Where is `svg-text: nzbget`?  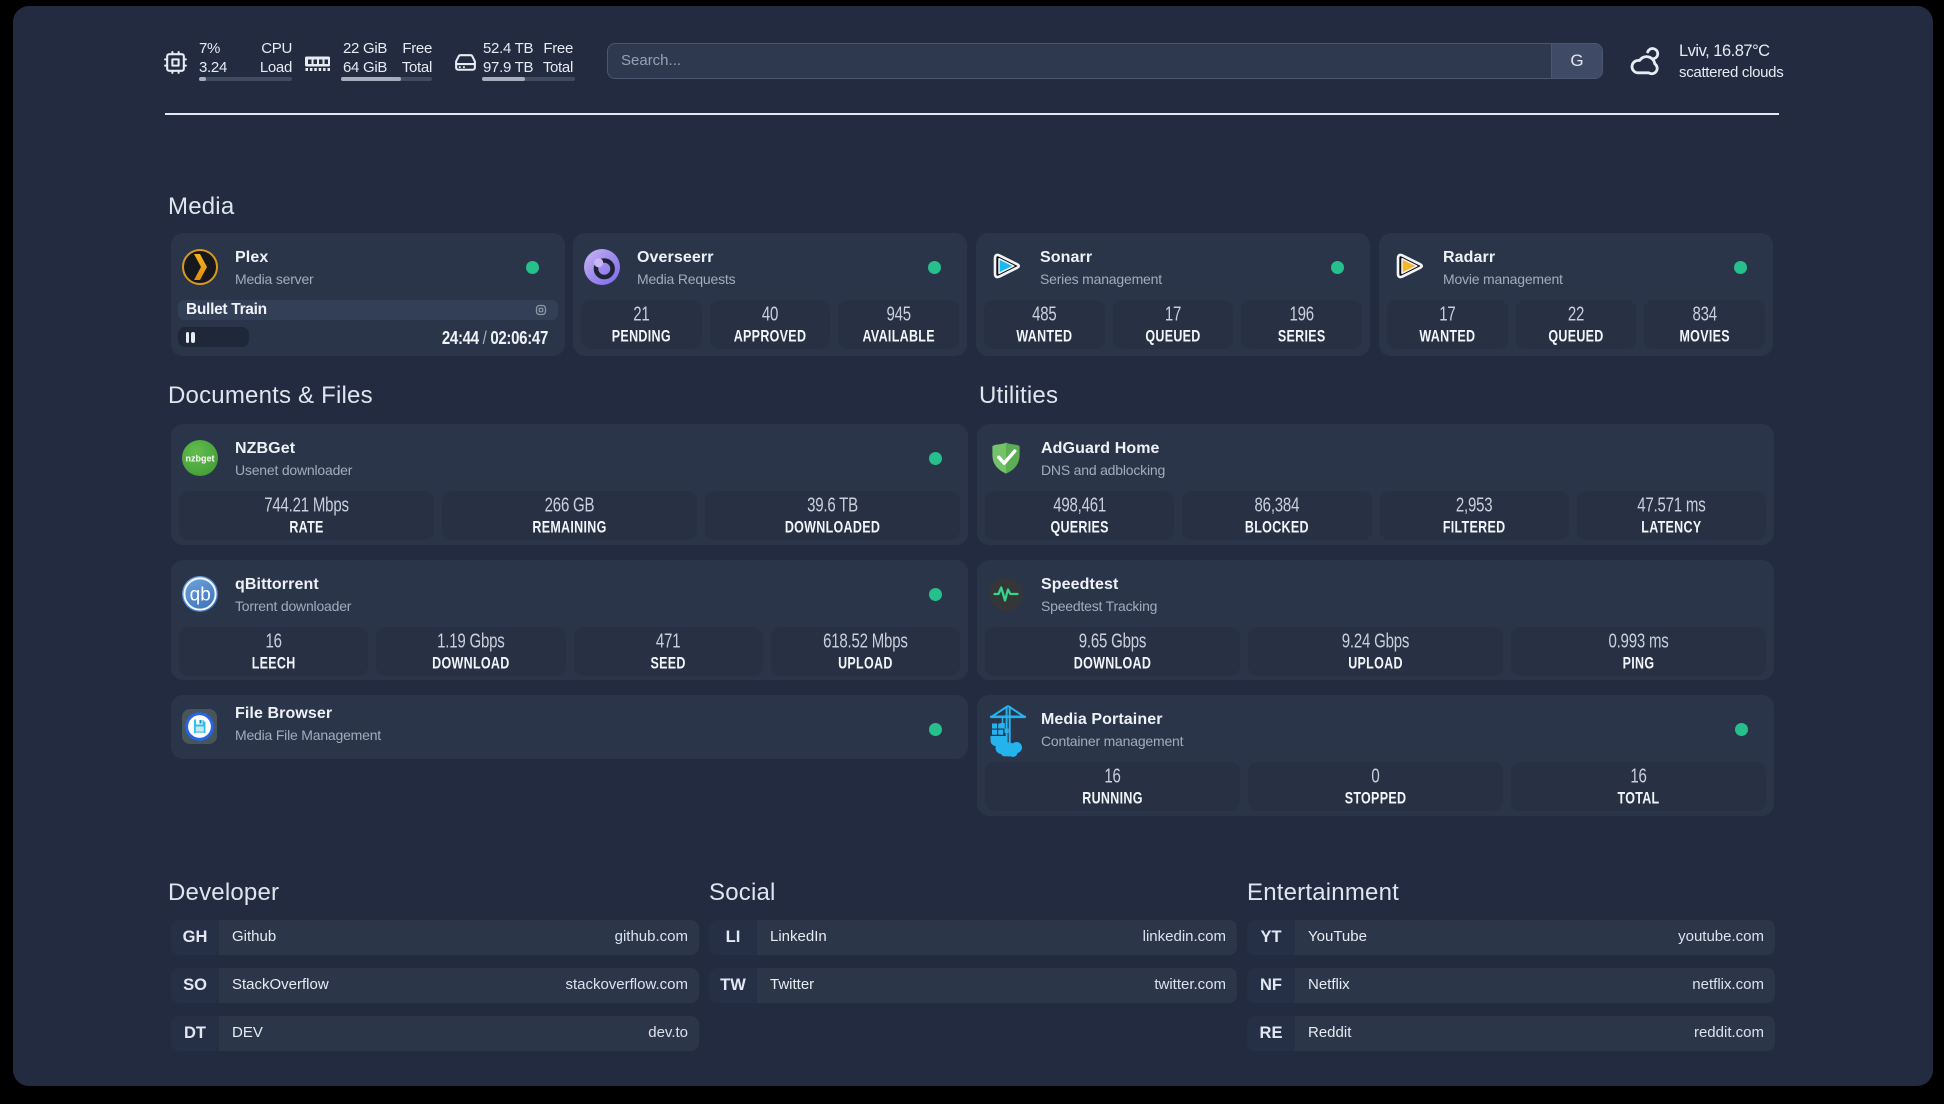
svg-text: nzbget is located at coordinates (200, 459).